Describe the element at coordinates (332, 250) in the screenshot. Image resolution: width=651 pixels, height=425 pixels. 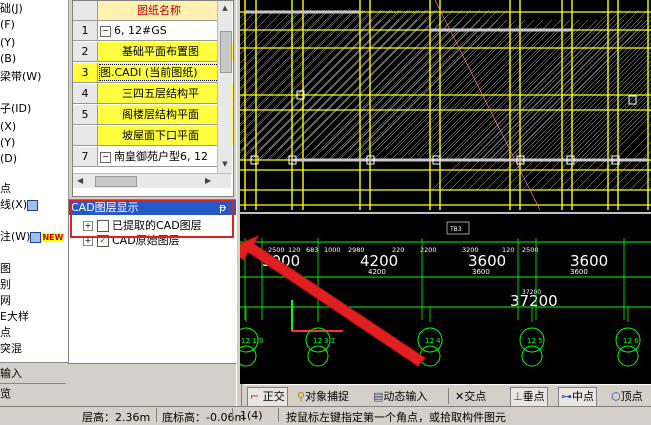
I see `dimension-label: 1000` at that location.